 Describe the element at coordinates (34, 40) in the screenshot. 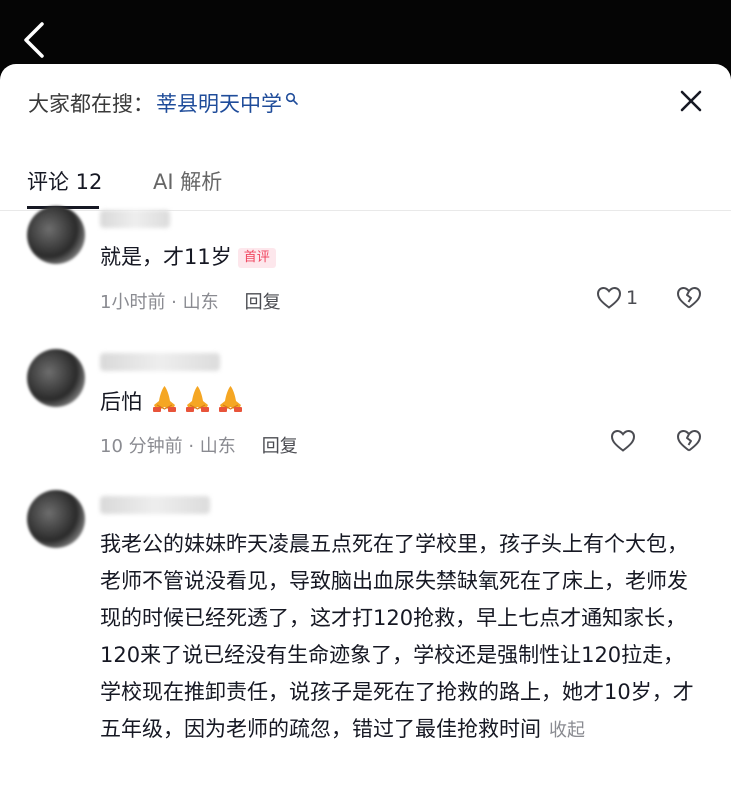

I see `chevron-left-icon` at that location.